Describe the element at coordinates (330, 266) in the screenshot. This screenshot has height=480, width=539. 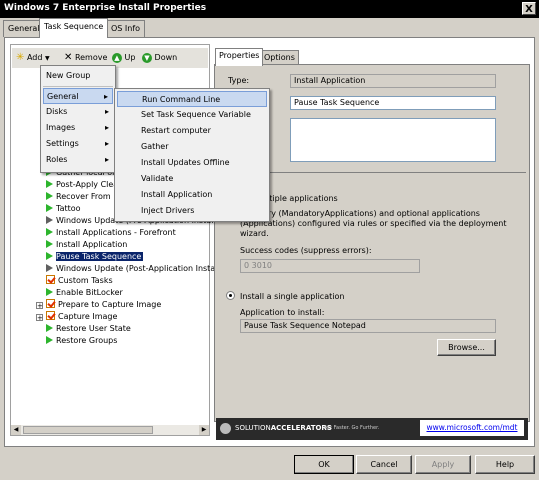
I see `success-codes-field: 0 3010` at that location.